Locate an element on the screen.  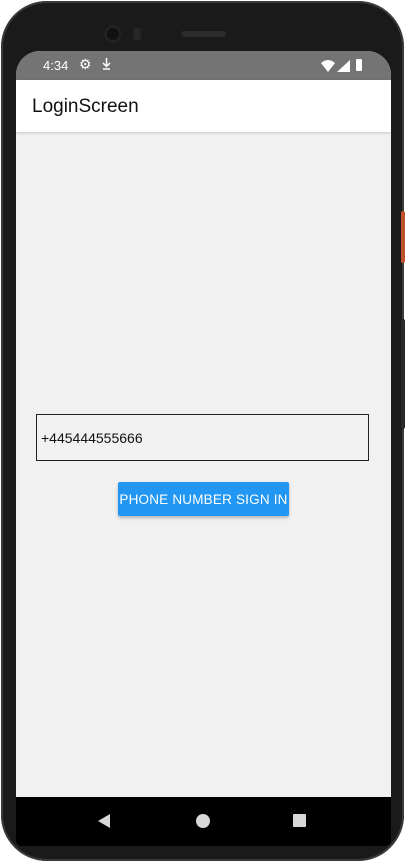
status-bar: 4:34 ⚙ is located at coordinates (203, 65).